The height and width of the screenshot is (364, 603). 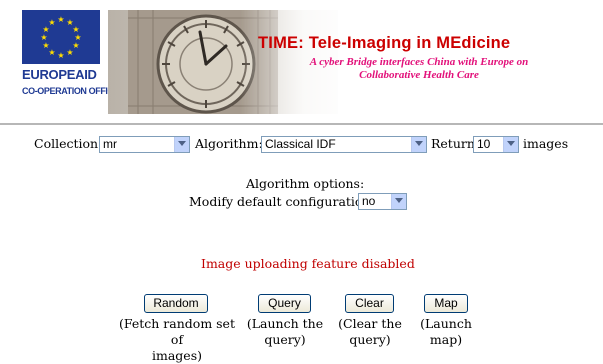 I want to click on algorithm-select: Classical IDF, so click(x=344, y=144).